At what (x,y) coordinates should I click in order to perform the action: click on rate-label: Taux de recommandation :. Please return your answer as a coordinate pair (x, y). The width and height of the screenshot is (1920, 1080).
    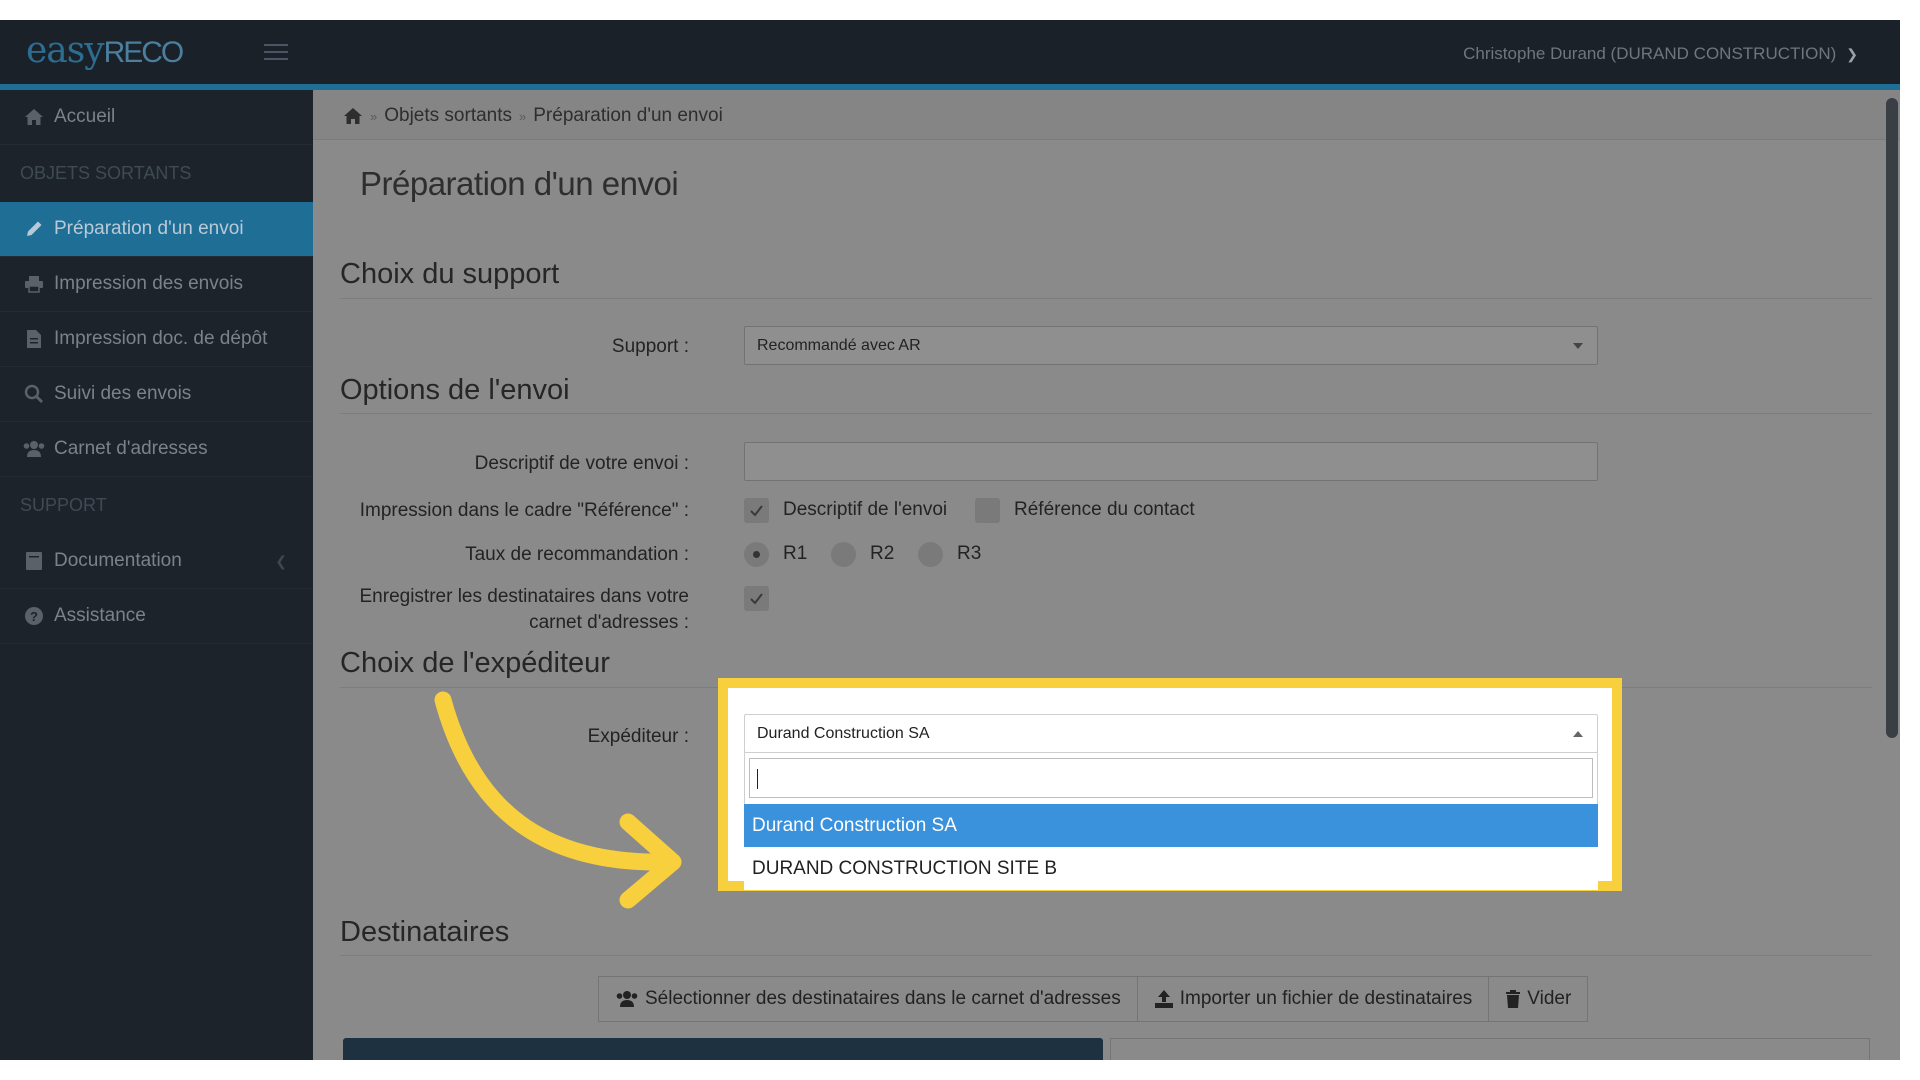
    Looking at the image, I should click on (577, 554).